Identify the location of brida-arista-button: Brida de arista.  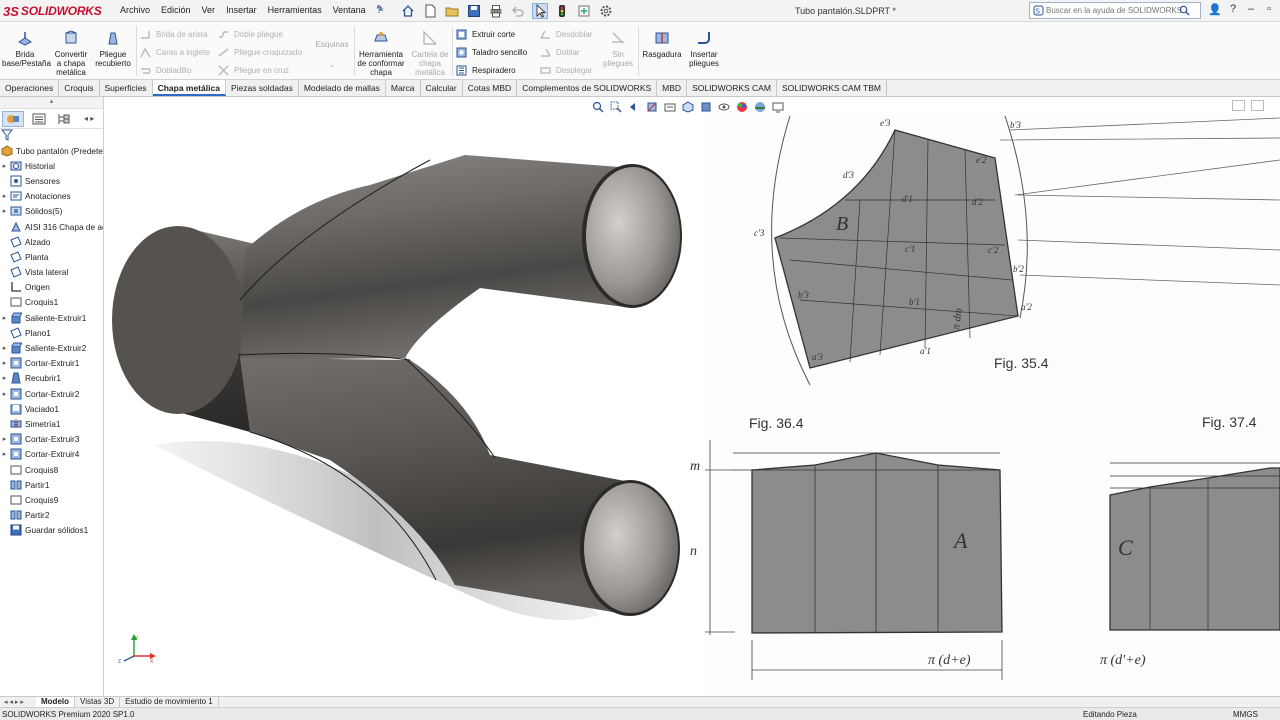
(174, 34).